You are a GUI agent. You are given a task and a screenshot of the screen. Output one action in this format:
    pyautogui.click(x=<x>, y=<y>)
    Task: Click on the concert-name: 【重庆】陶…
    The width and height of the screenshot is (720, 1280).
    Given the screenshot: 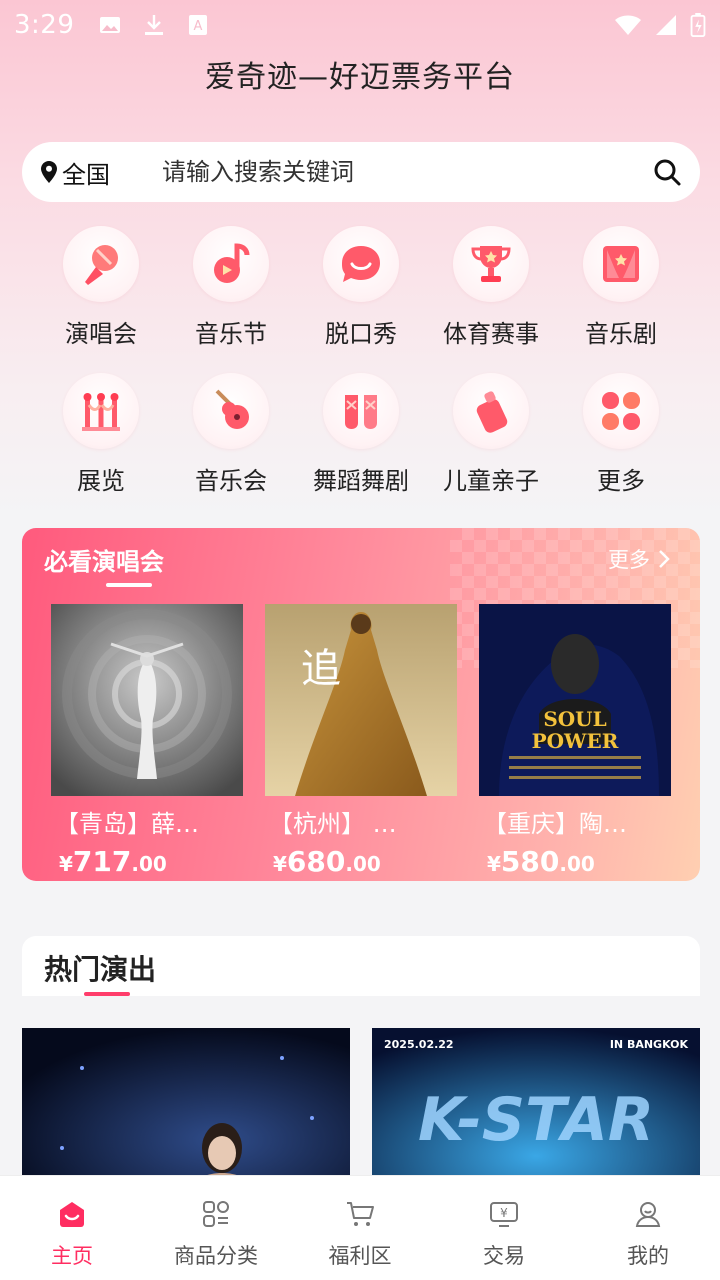 What is the action you would take?
    pyautogui.click(x=555, y=824)
    